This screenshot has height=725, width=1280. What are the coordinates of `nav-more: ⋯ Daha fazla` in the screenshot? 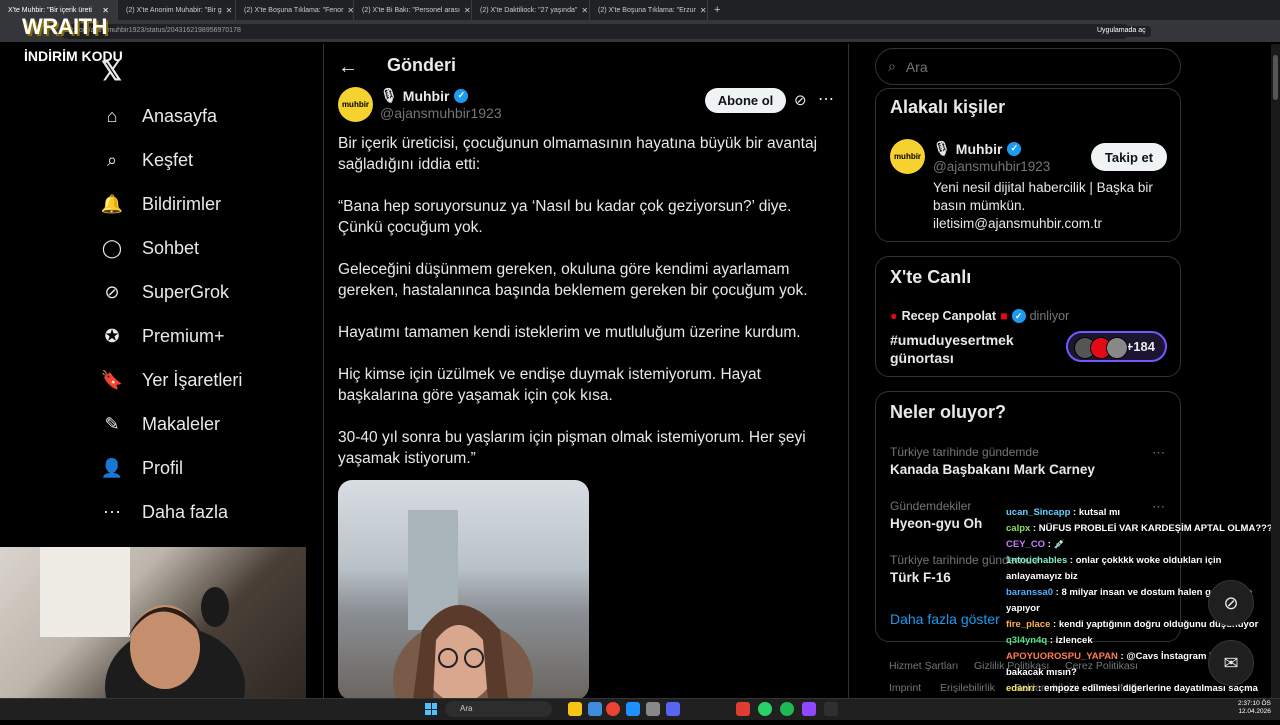 It's located at (164, 512).